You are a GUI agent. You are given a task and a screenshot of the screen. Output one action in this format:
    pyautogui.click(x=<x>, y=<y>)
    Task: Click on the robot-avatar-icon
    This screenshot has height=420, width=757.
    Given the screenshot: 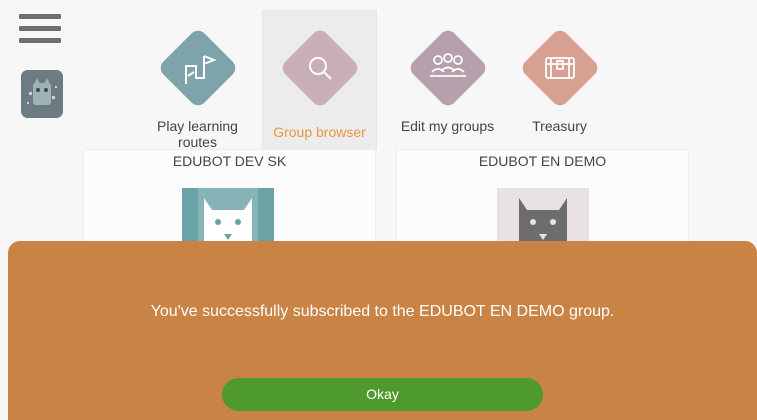 What is the action you would take?
    pyautogui.click(x=42, y=94)
    